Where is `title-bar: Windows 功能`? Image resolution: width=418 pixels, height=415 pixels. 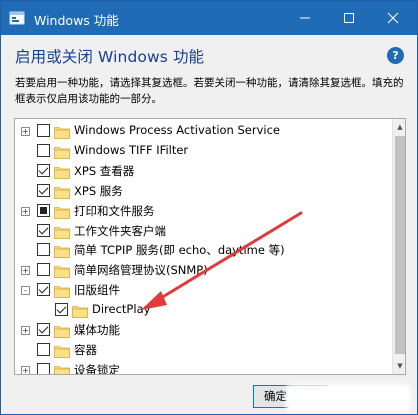
title-bar: Windows 功能 is located at coordinates (209, 18).